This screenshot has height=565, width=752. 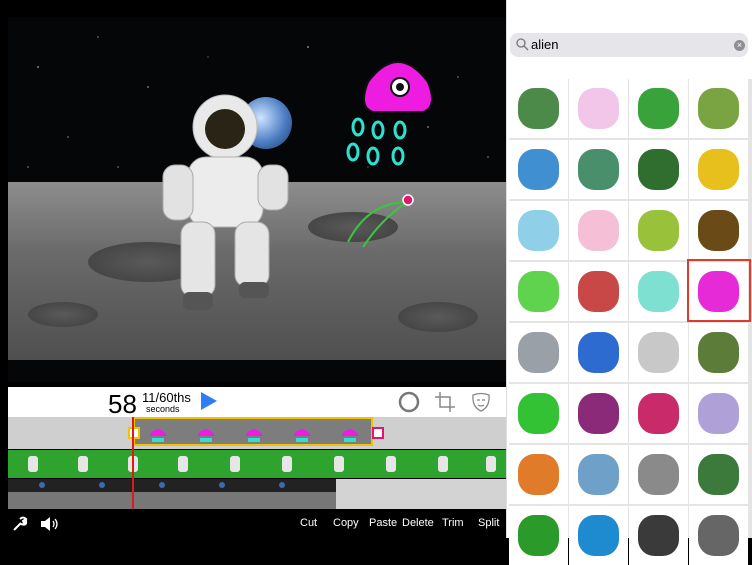 I want to click on paste-button: Paste, so click(x=383, y=523).